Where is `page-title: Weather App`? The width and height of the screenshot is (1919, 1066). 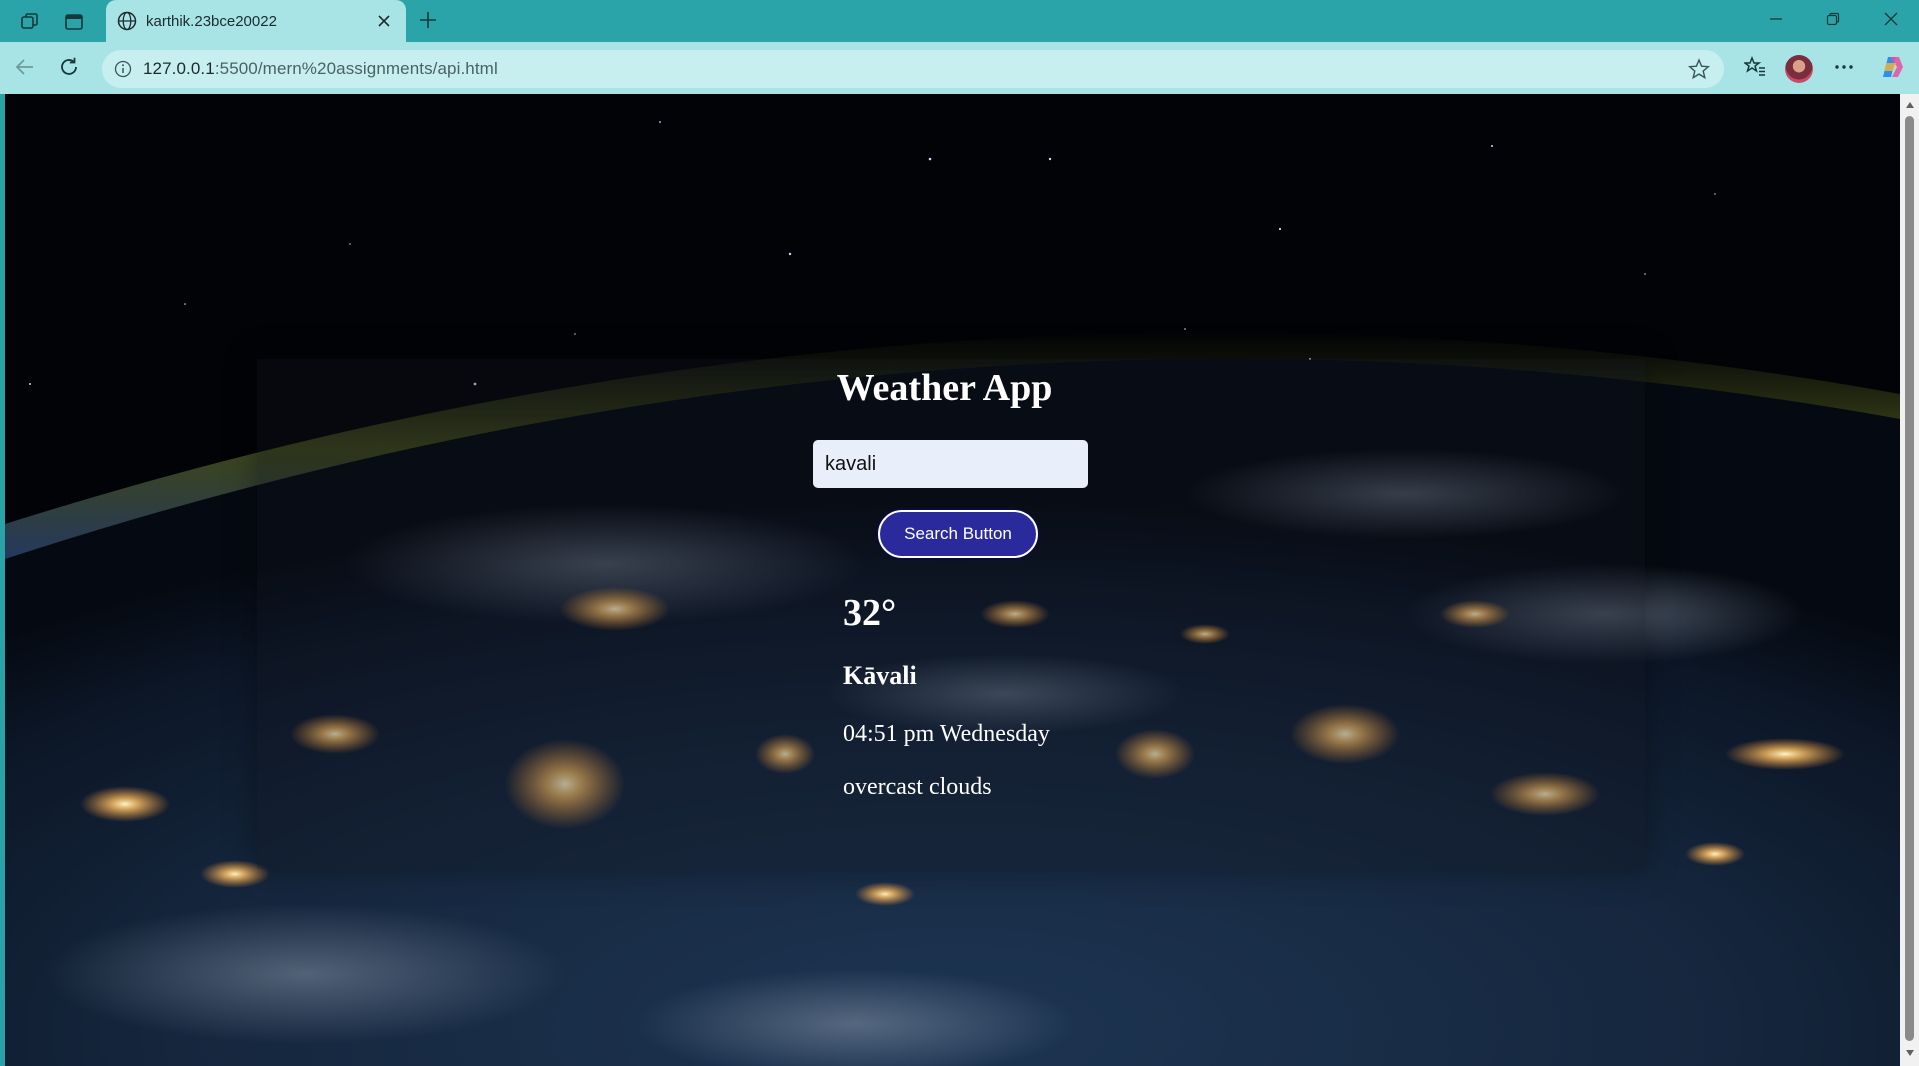 page-title: Weather App is located at coordinates (944, 388).